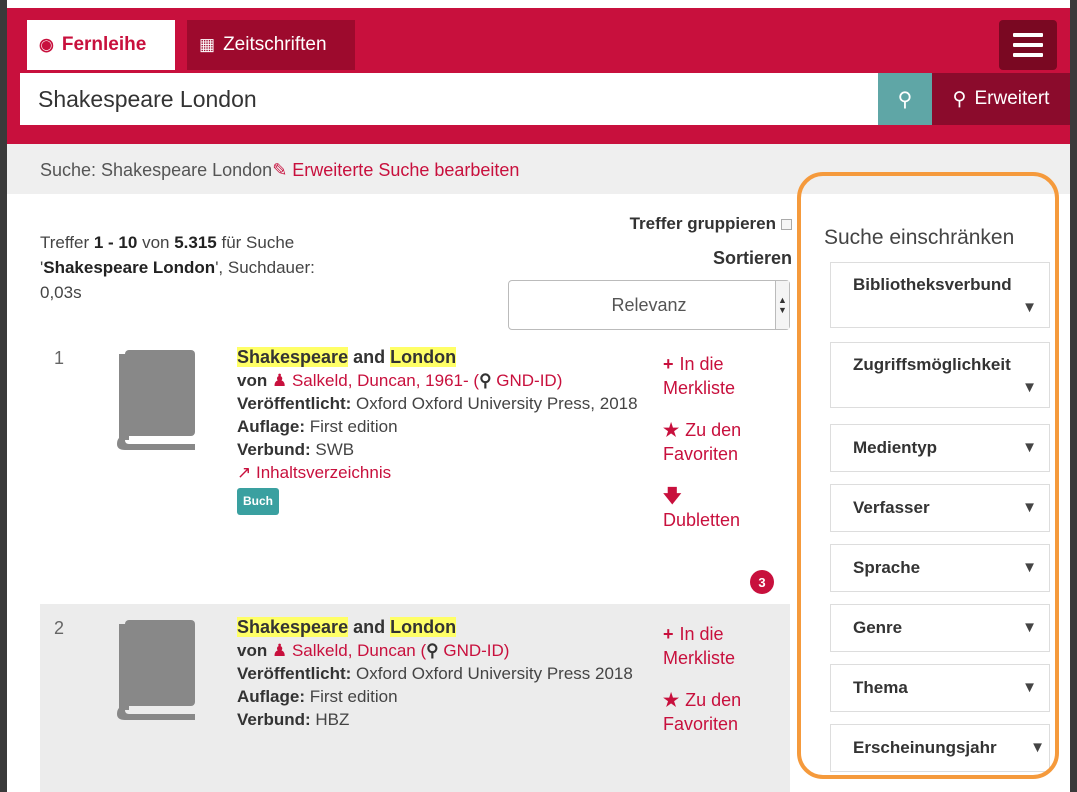 This screenshot has height=792, width=1077. Describe the element at coordinates (280, 170) in the screenshot. I see `edit-icon: ✎` at that location.